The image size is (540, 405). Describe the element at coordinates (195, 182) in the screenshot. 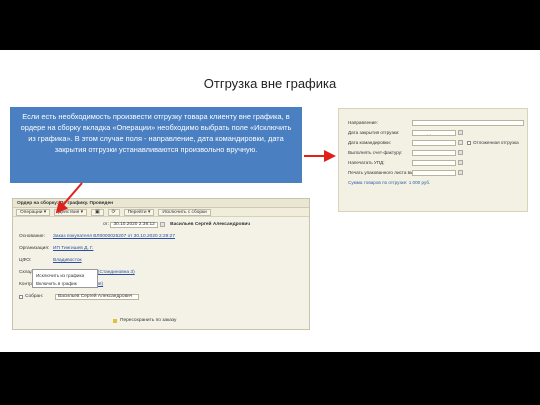

I see `arrows-layer` at that location.